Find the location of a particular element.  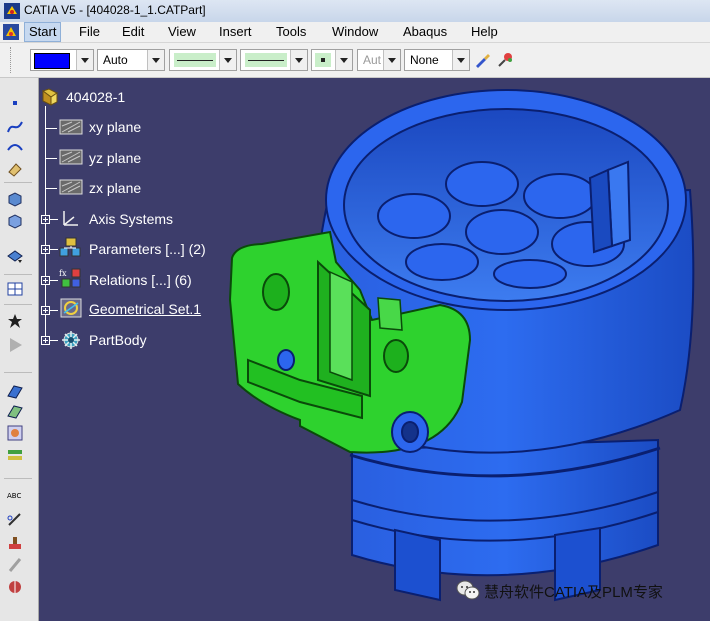

axis-system-icon is located at coordinates (71, 218).